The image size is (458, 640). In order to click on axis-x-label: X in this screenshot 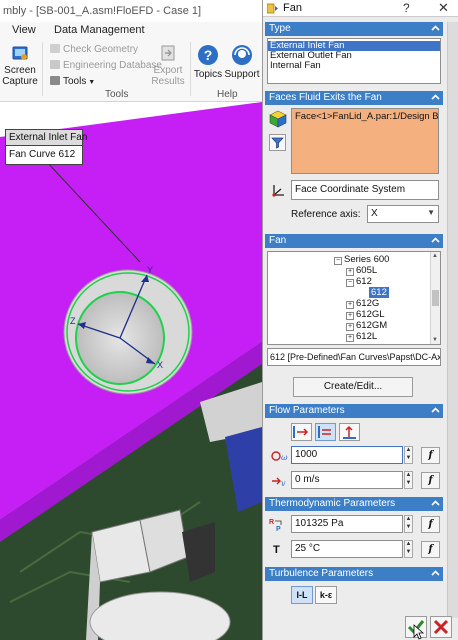, I will do `click(160, 365)`.